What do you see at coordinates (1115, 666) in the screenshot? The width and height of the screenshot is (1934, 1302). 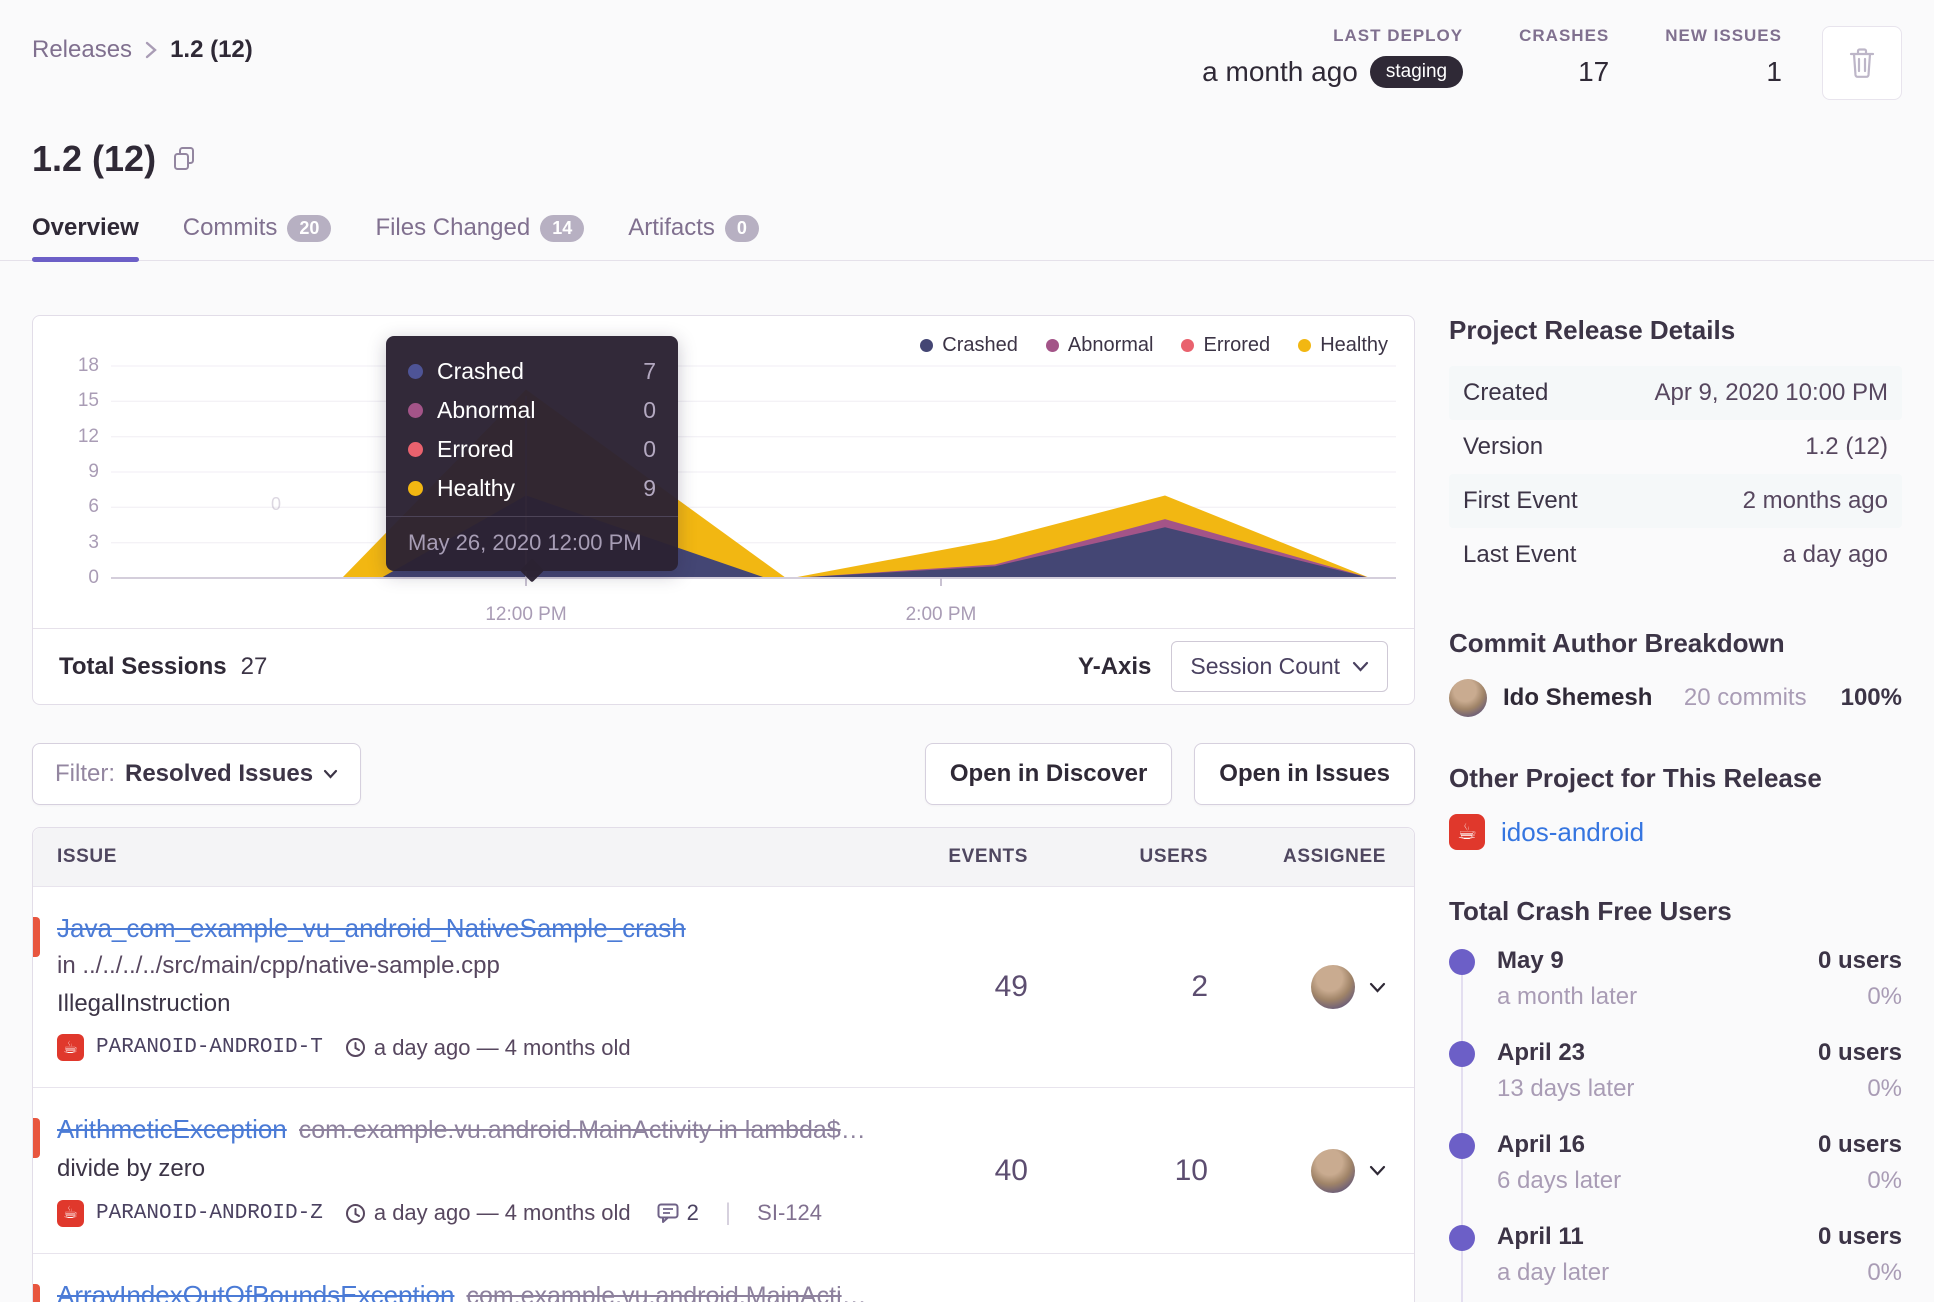 I see `y-axis-label: Y-Axis` at bounding box center [1115, 666].